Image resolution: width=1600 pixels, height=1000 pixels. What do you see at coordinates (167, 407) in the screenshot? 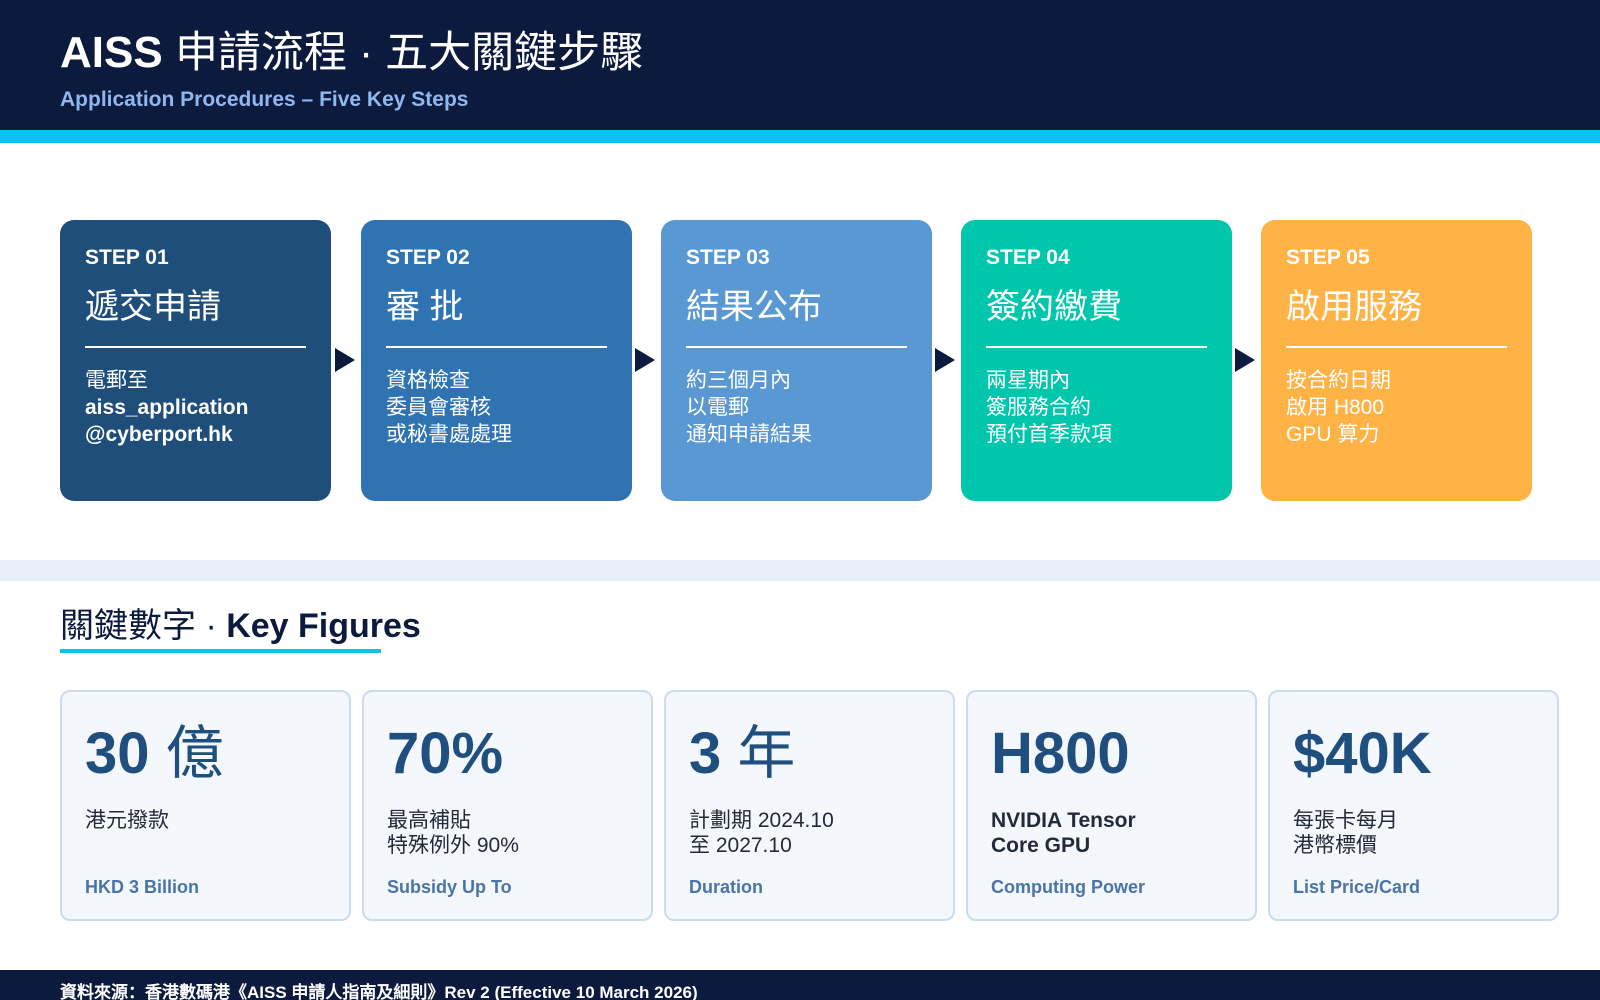
I see `step-desc-line: aiss_application` at bounding box center [167, 407].